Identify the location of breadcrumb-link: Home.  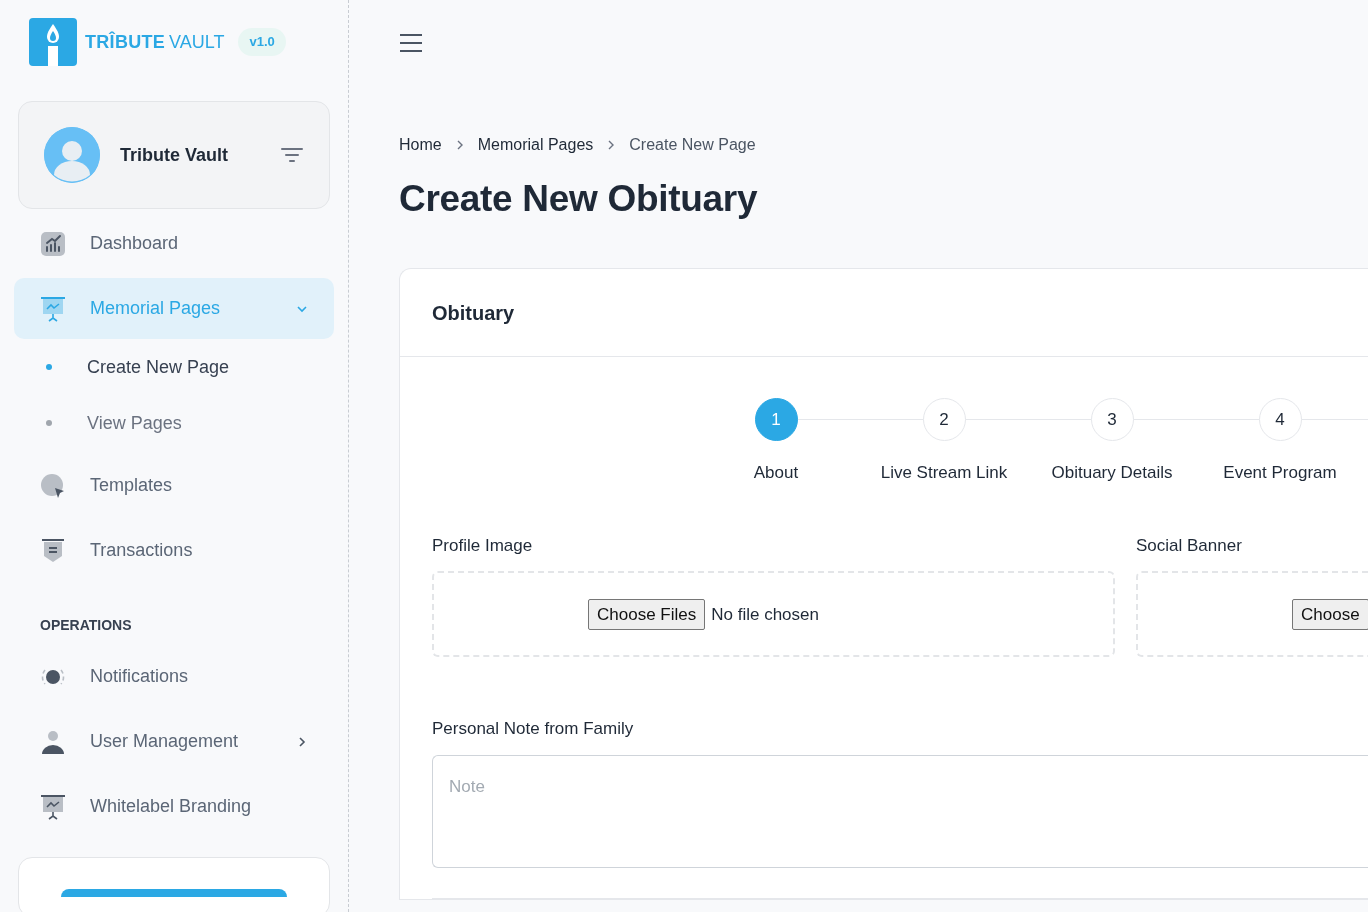
(420, 145).